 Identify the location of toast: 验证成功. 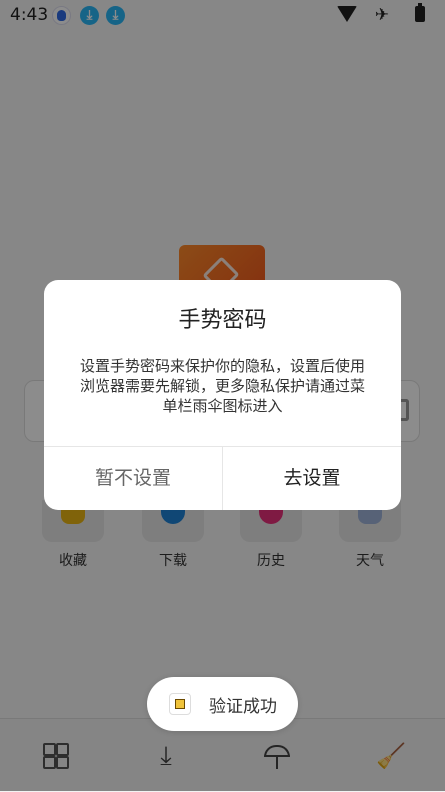
(222, 704).